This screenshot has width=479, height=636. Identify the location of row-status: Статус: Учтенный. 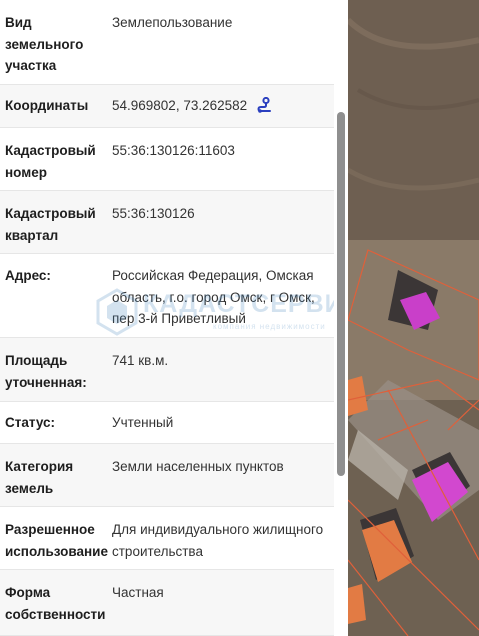
(167, 423).